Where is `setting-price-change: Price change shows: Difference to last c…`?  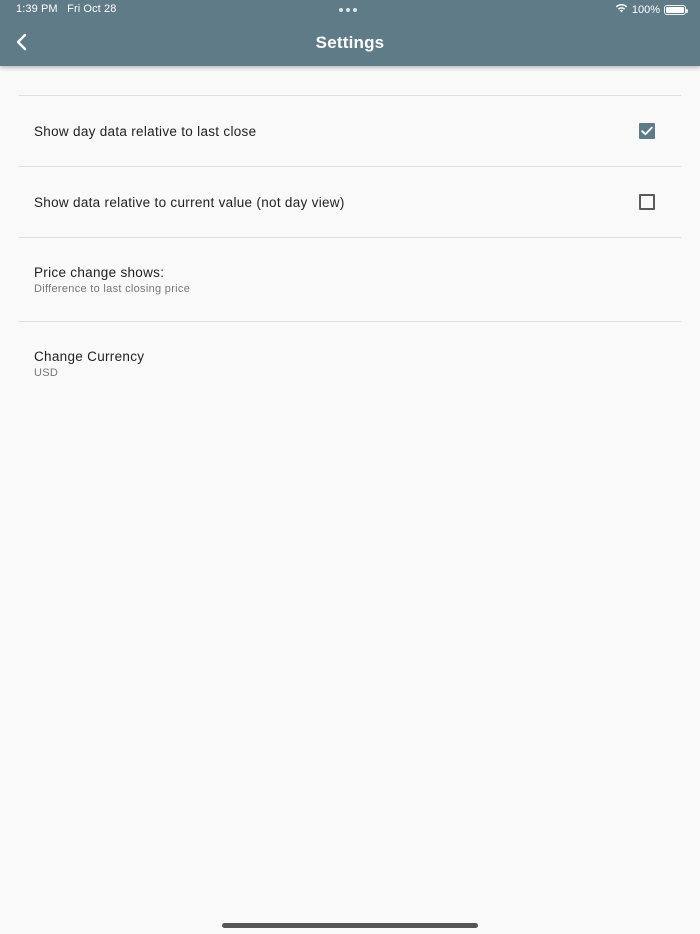
setting-price-change: Price change shows: Difference to last c… is located at coordinates (350, 279).